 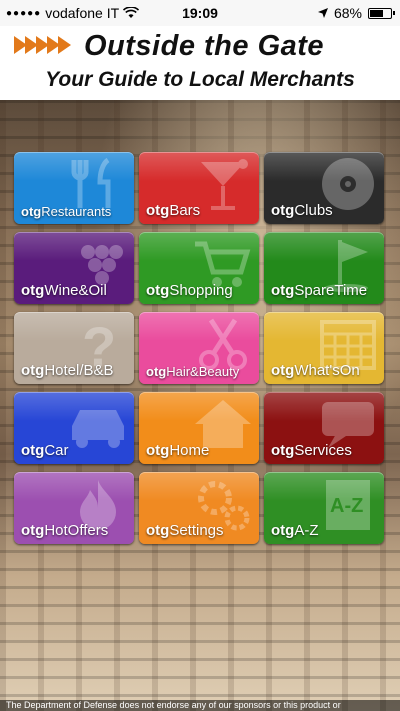 I want to click on tile-label-name: Wine&Oil, so click(x=75, y=290).